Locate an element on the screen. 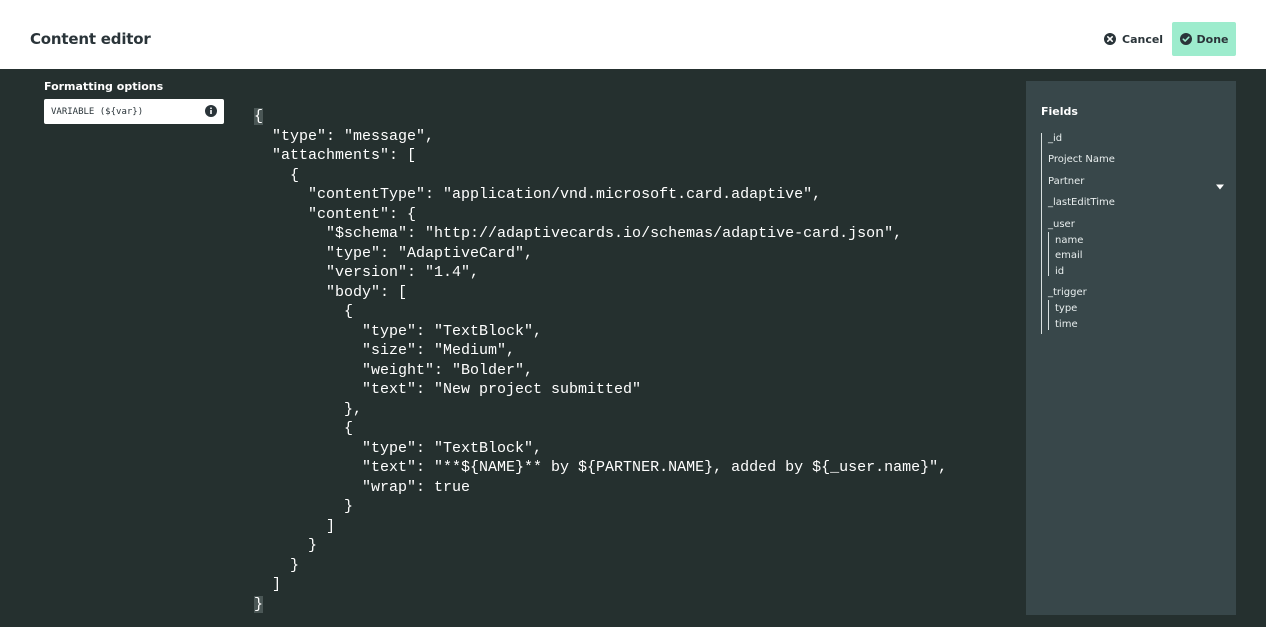 Image resolution: width=1266 pixels, height=627 pixels. info-icon is located at coordinates (211, 111).